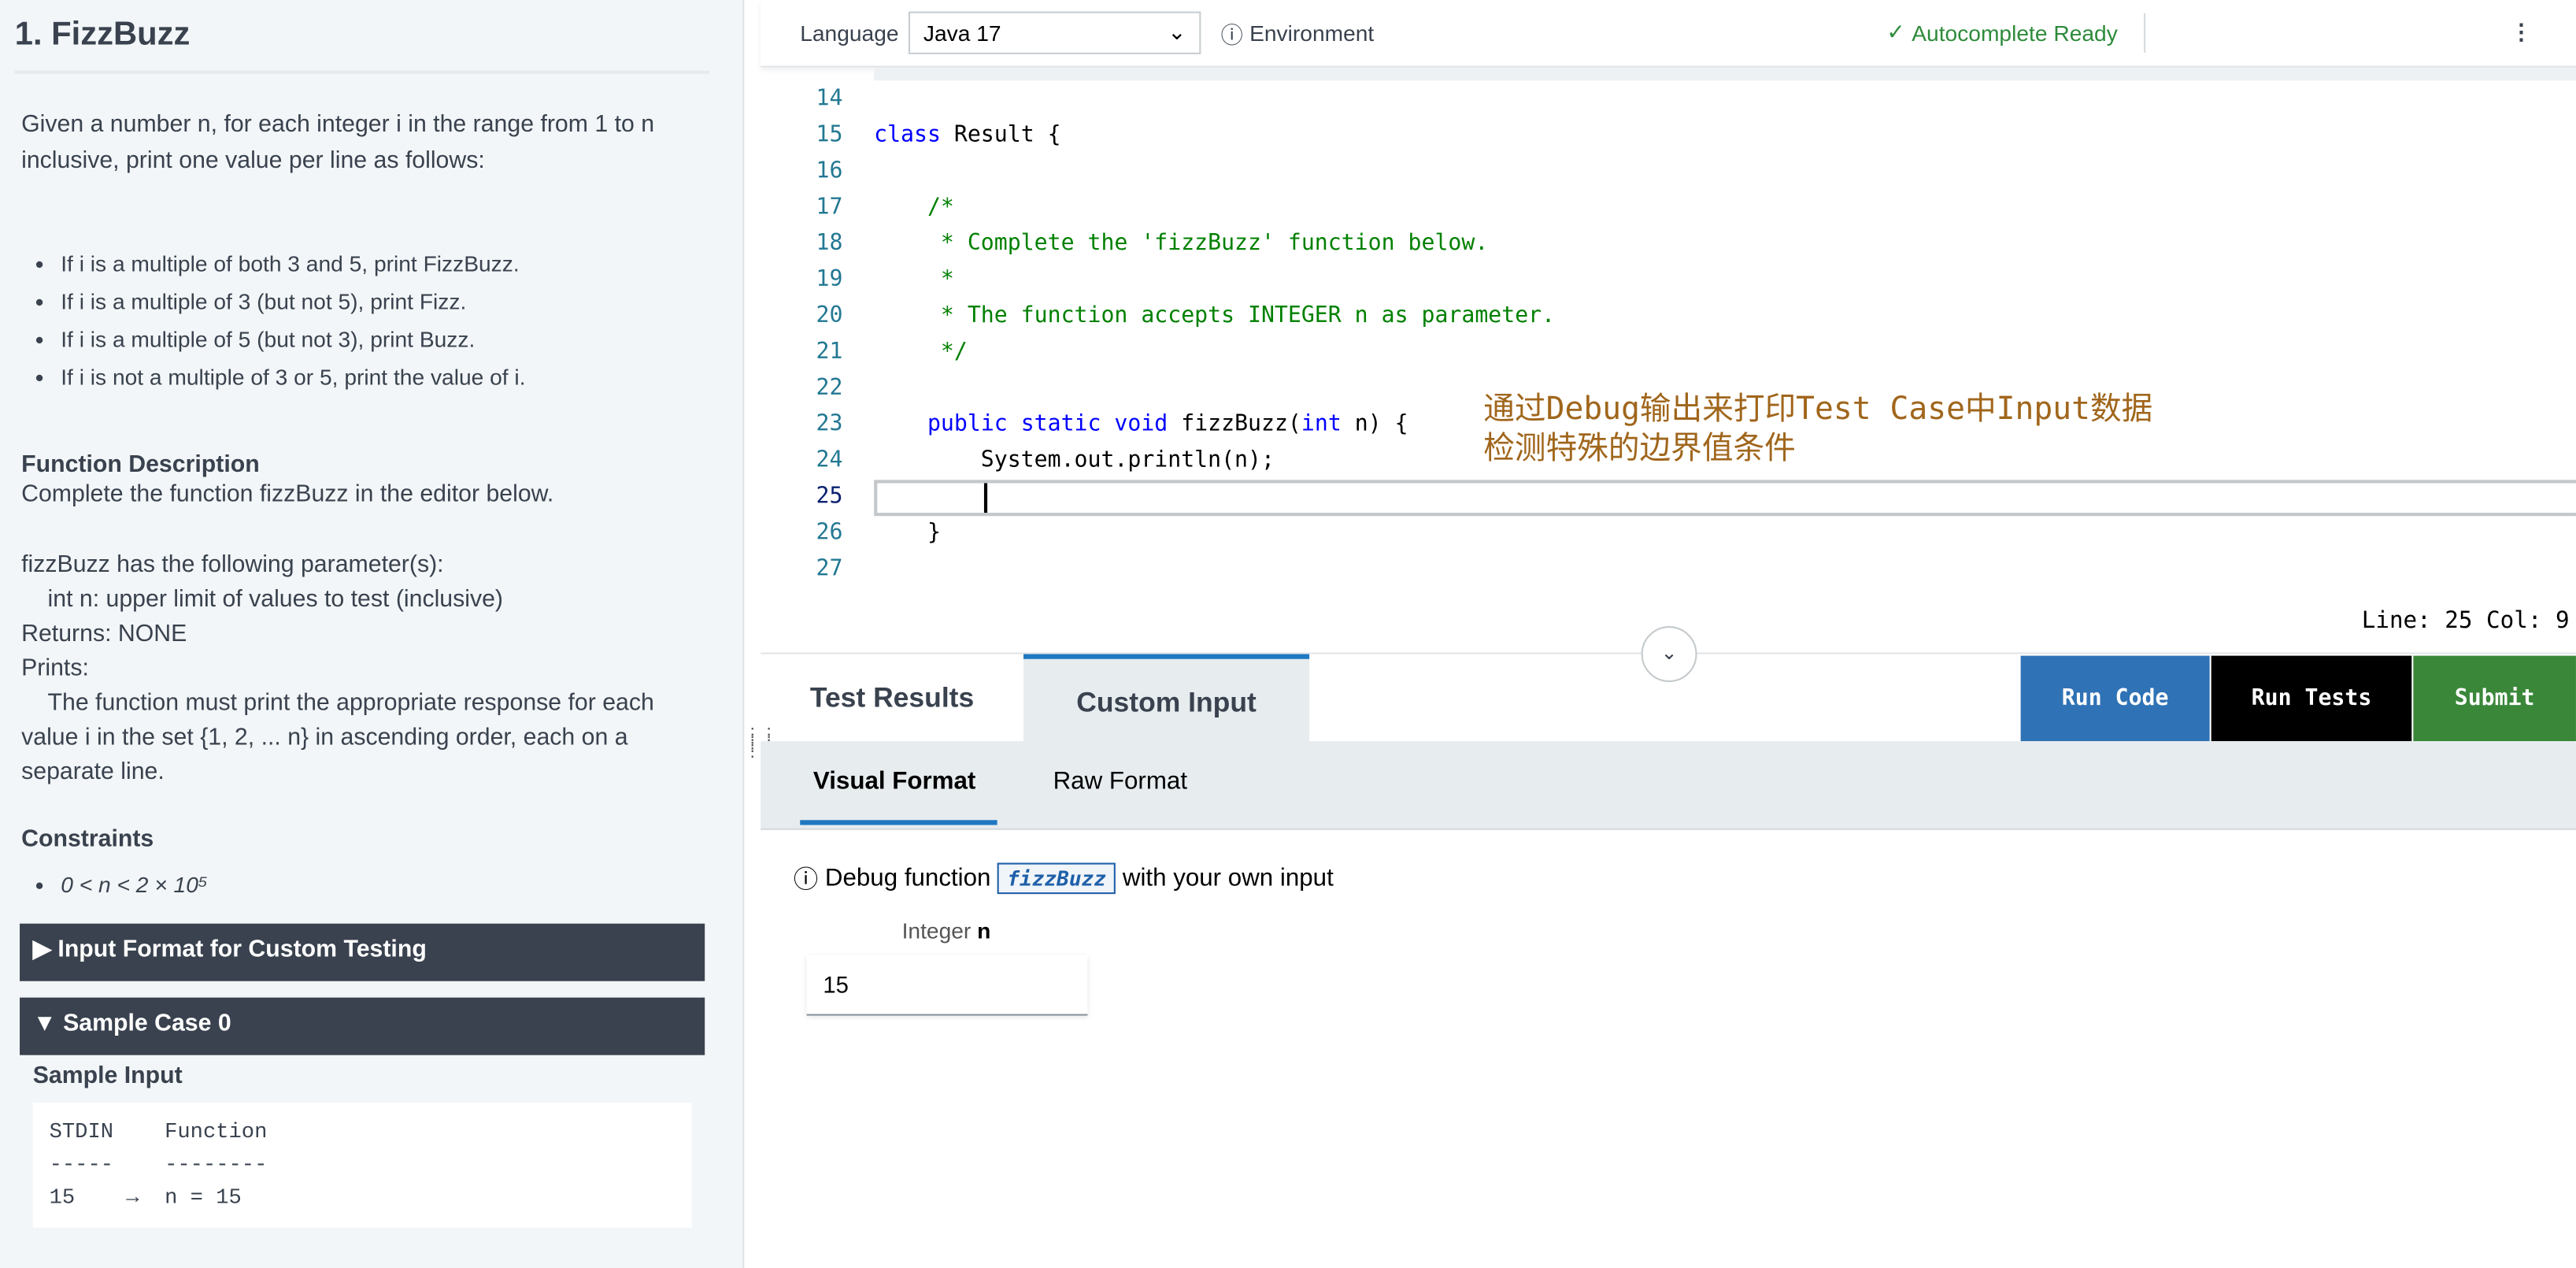 The image size is (2576, 1268). Describe the element at coordinates (1120, 781) in the screenshot. I see `tab-raw-format: Raw Format` at that location.